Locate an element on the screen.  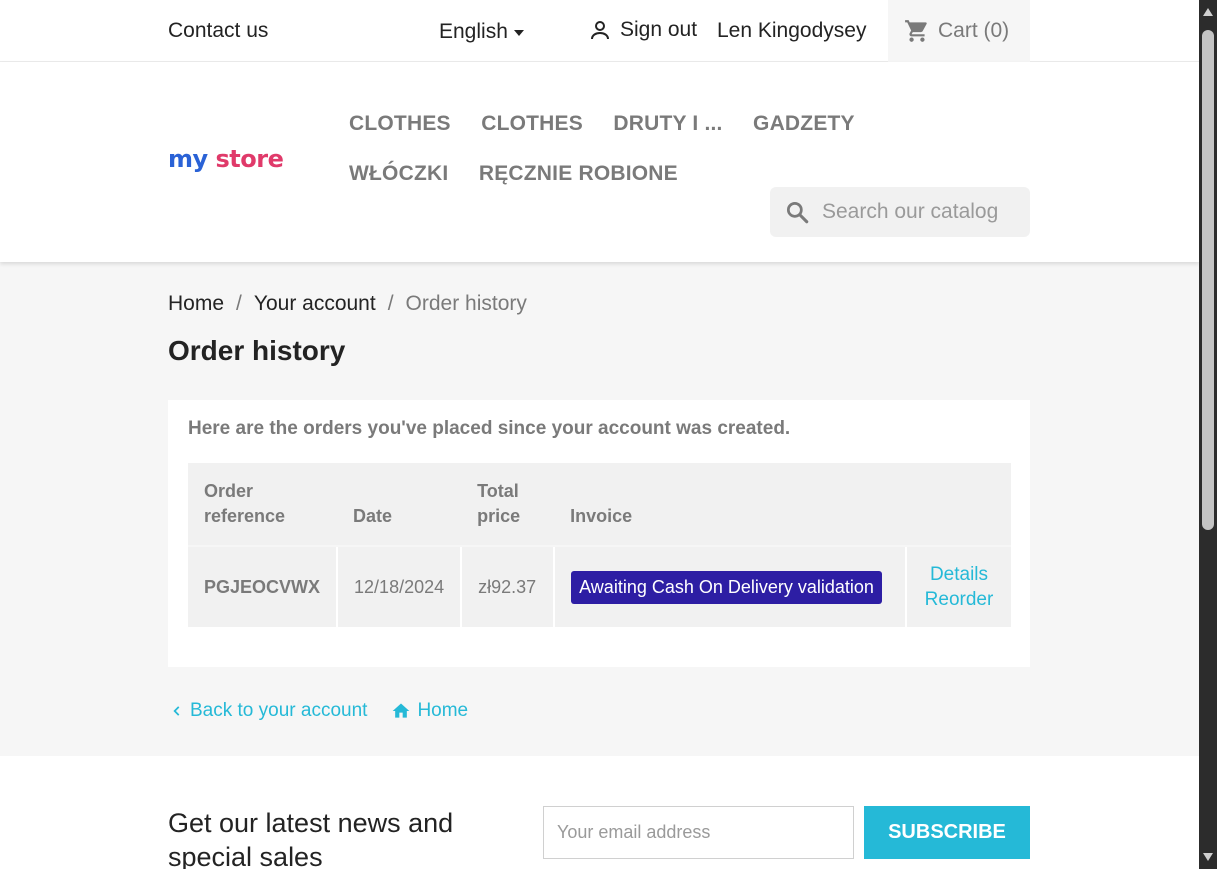
page-title: Order history is located at coordinates (257, 350).